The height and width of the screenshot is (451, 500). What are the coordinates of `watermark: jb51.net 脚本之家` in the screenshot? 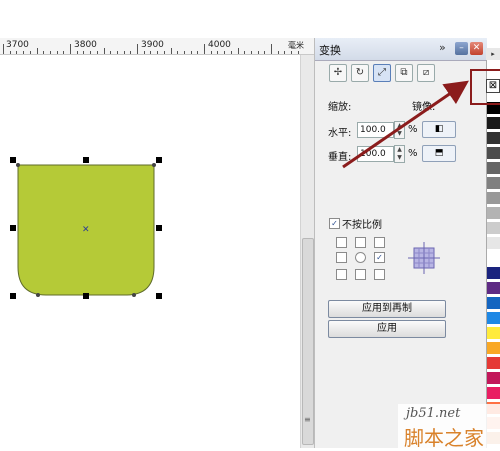 It's located at (449, 427).